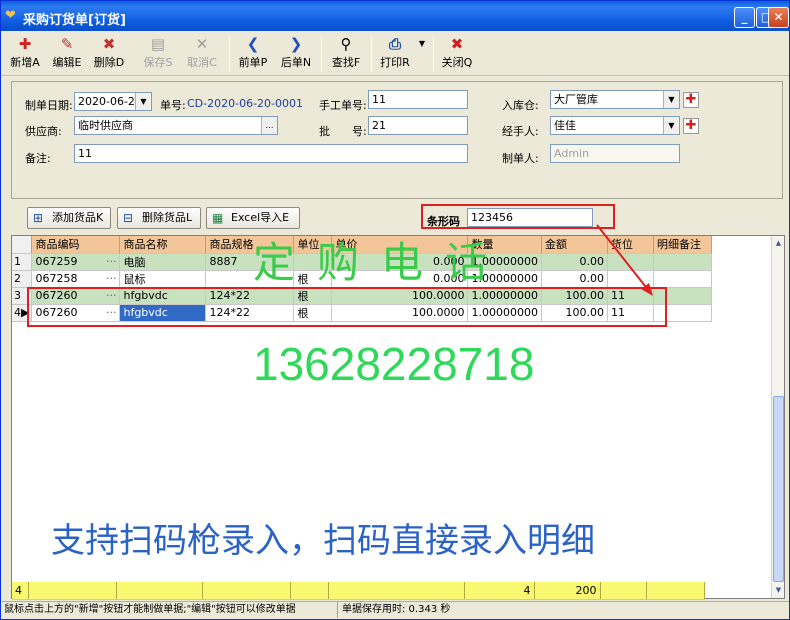 This screenshot has height=620, width=790. Describe the element at coordinates (778, 17) in the screenshot. I see `close-window-button: ✕` at that location.